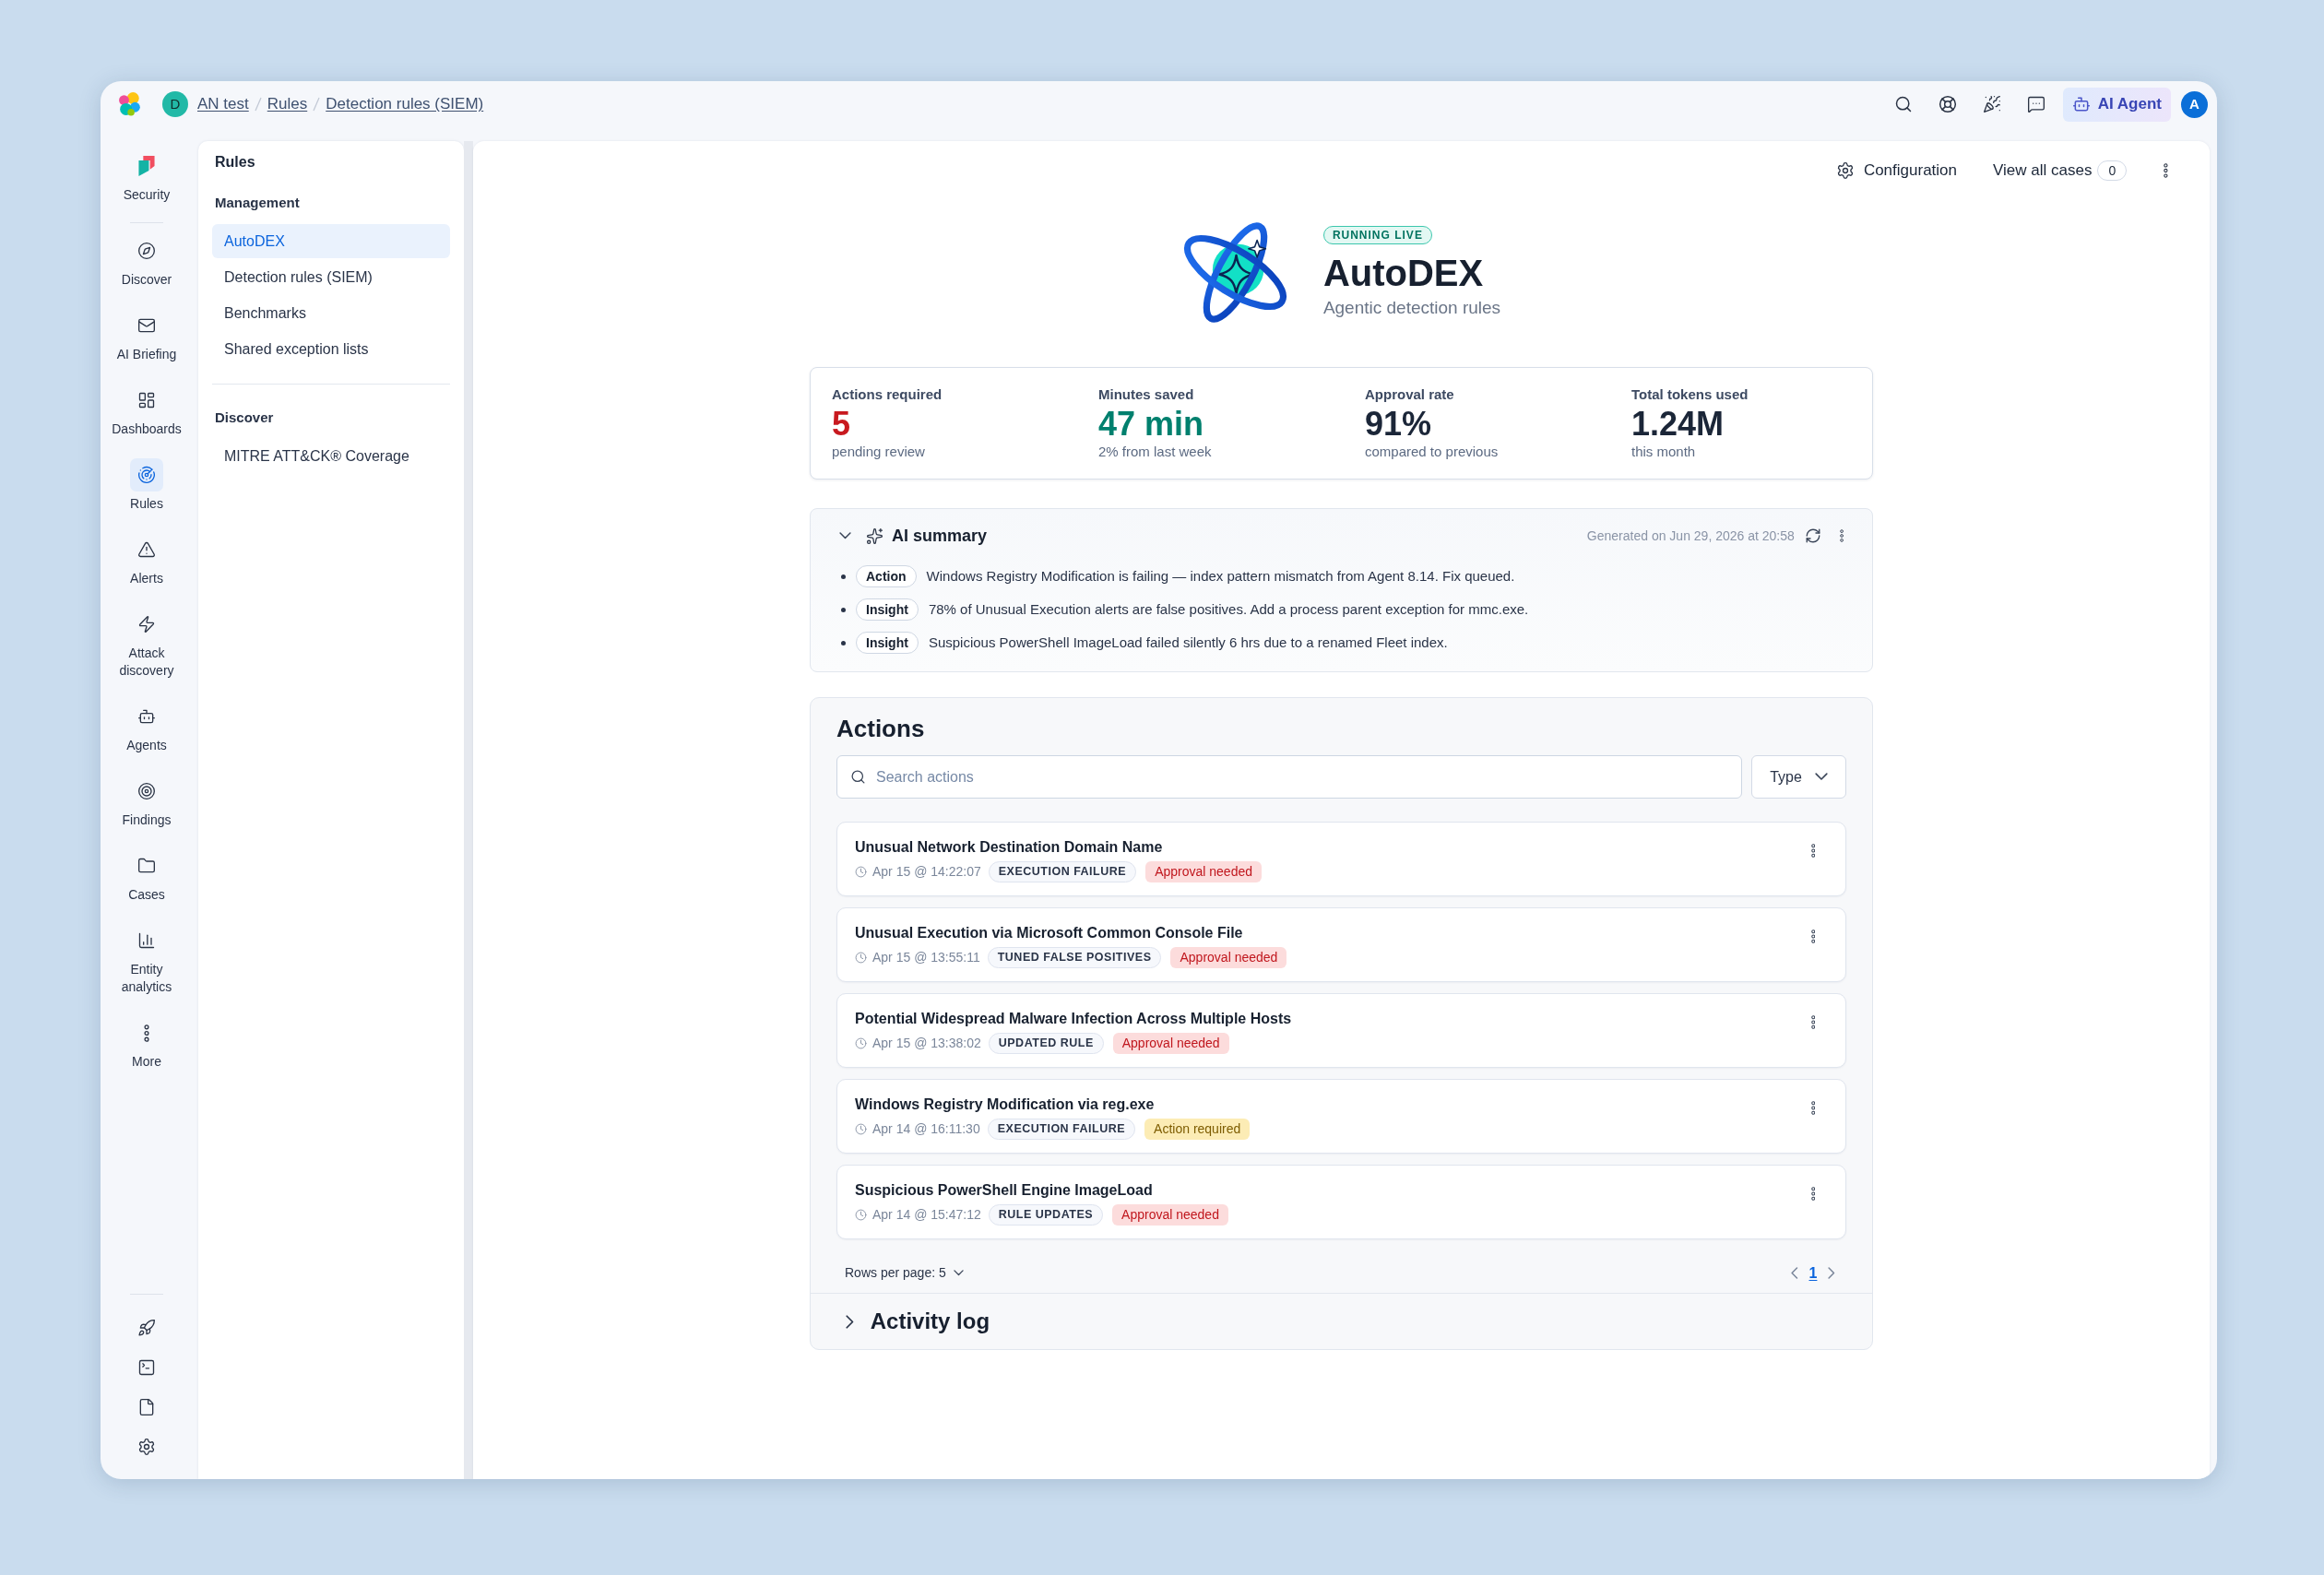  I want to click on nav-item: Security, so click(147, 176).